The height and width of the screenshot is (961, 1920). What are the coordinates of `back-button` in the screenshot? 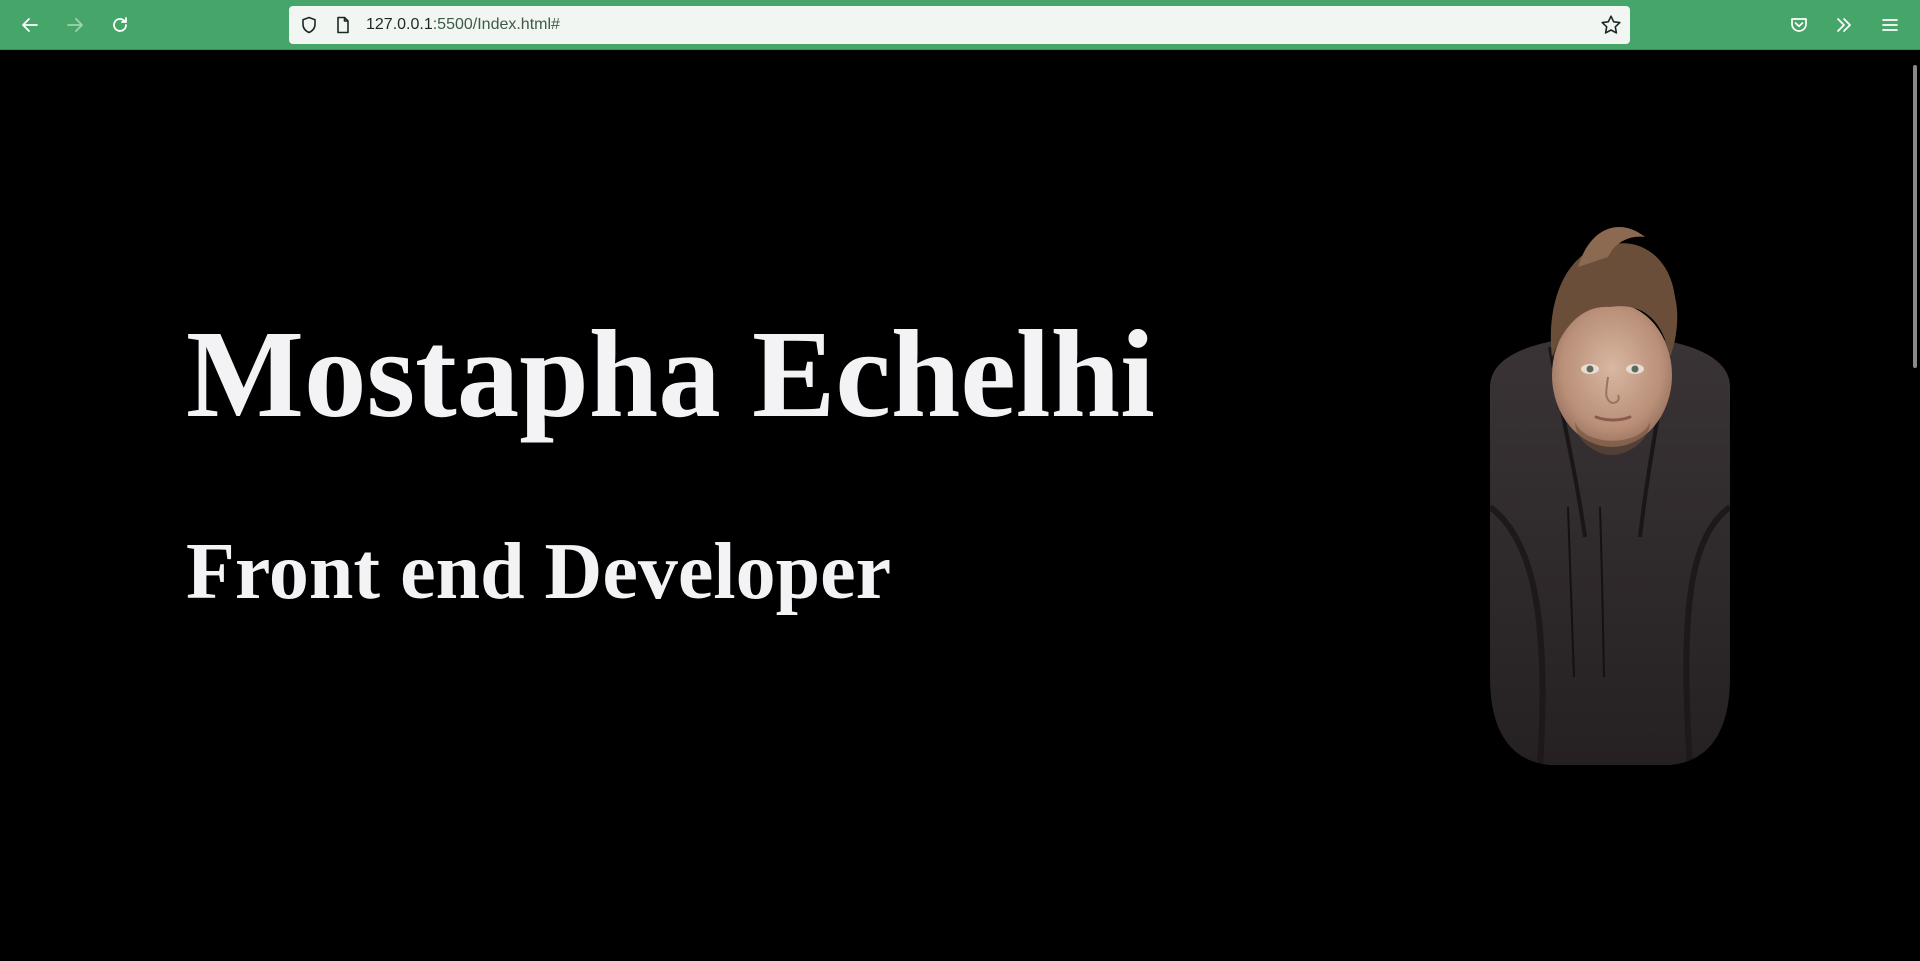 It's located at (30, 25).